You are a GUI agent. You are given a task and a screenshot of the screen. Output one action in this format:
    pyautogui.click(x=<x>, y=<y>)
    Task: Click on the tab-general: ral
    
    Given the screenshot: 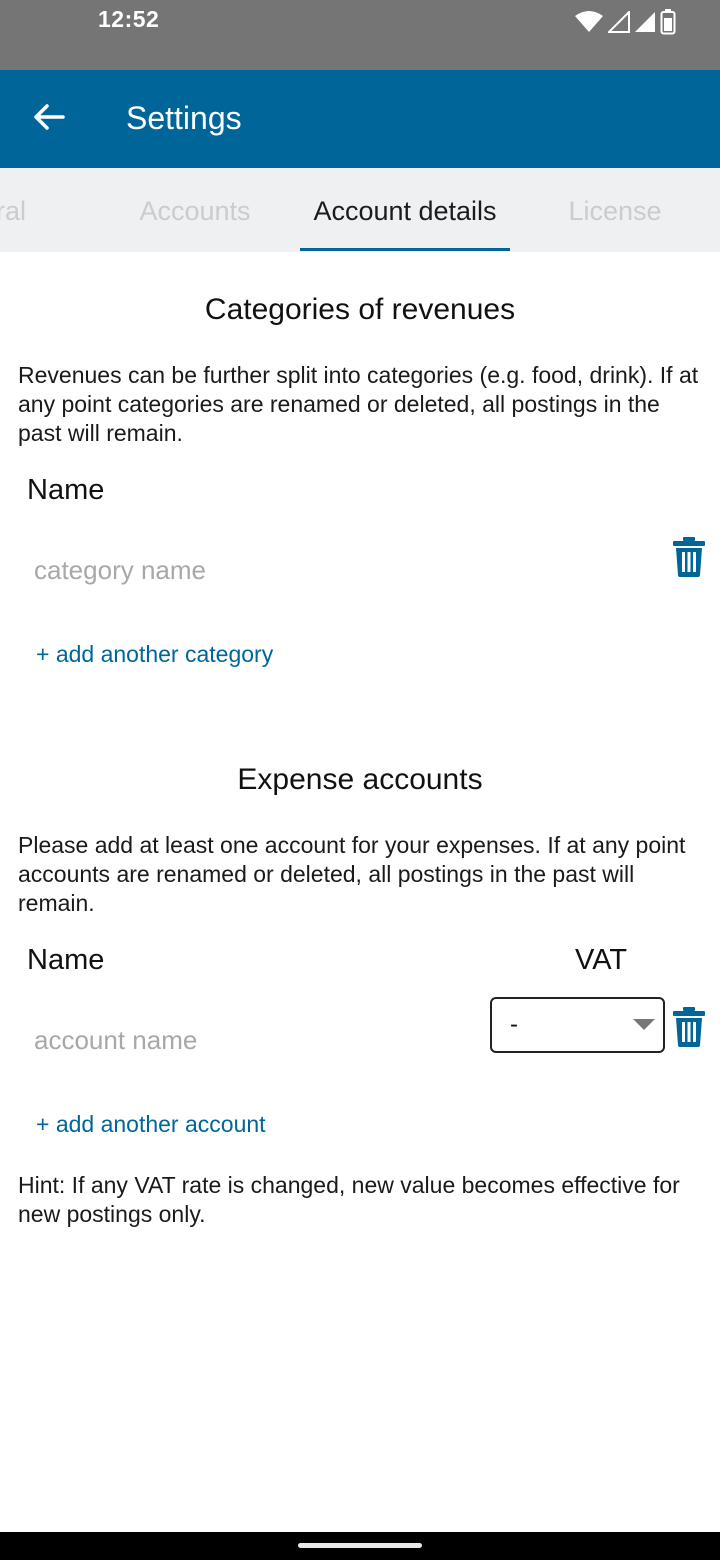 What is the action you would take?
    pyautogui.click(x=18, y=210)
    